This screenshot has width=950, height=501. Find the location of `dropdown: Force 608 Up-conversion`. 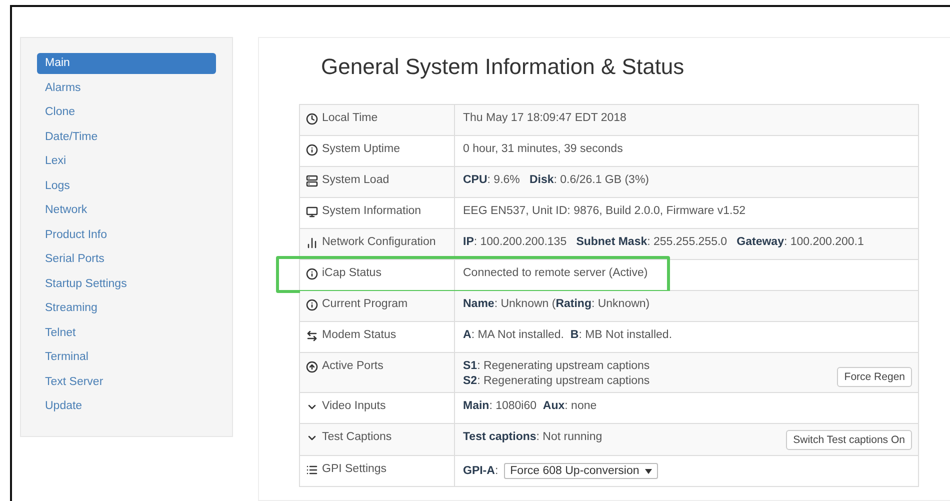

dropdown: Force 608 Up-conversion is located at coordinates (581, 471).